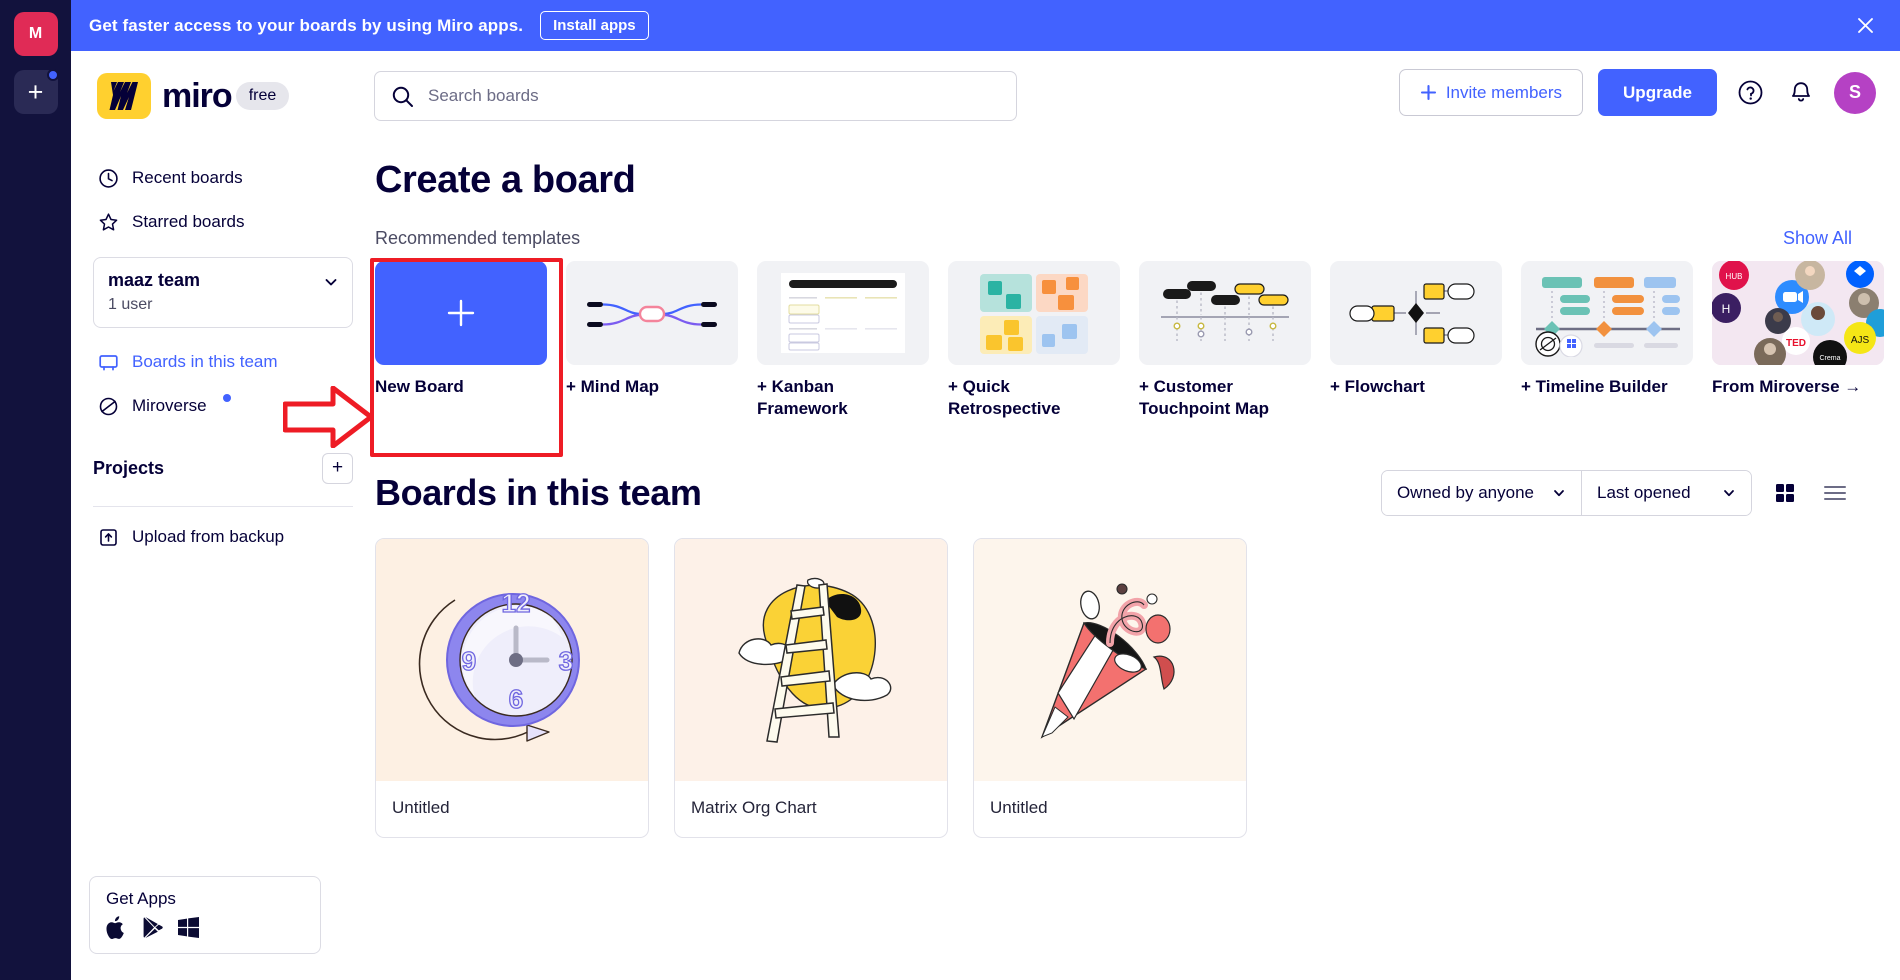  What do you see at coordinates (1829, 358) in the screenshot?
I see `svg-text: Crema` at bounding box center [1829, 358].